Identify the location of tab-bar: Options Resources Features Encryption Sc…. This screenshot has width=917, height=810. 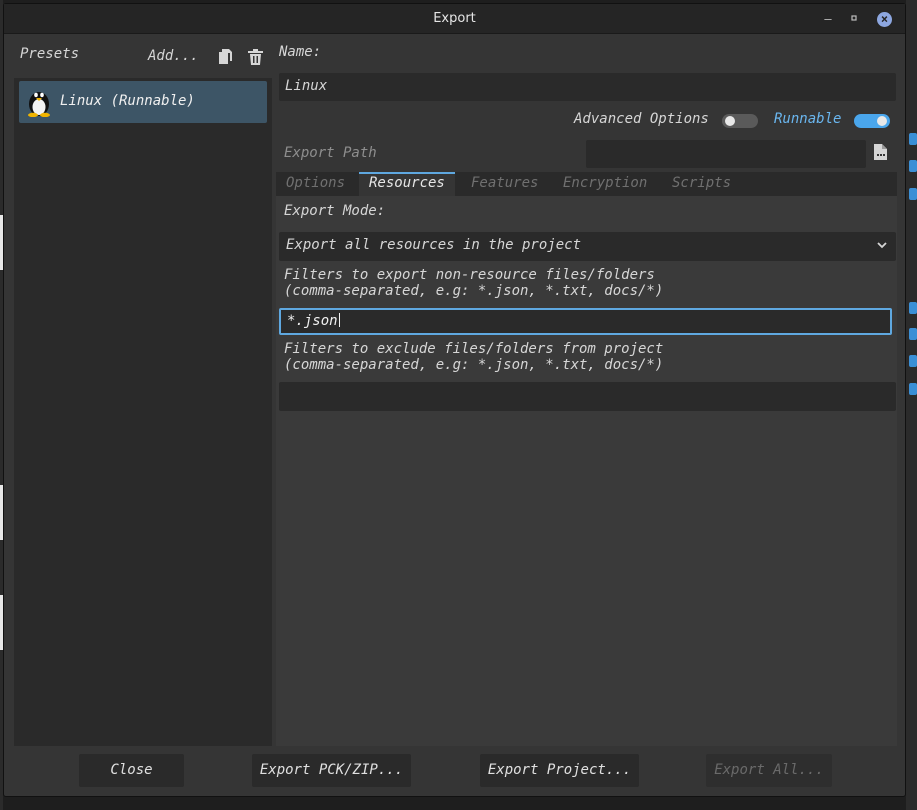
(586, 184).